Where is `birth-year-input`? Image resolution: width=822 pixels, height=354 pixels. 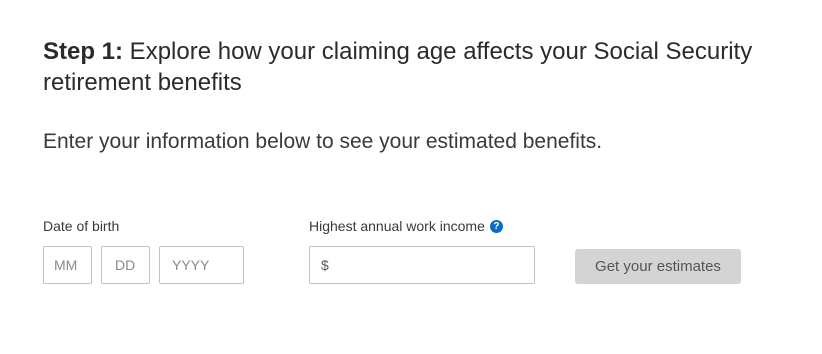 birth-year-input is located at coordinates (201, 265).